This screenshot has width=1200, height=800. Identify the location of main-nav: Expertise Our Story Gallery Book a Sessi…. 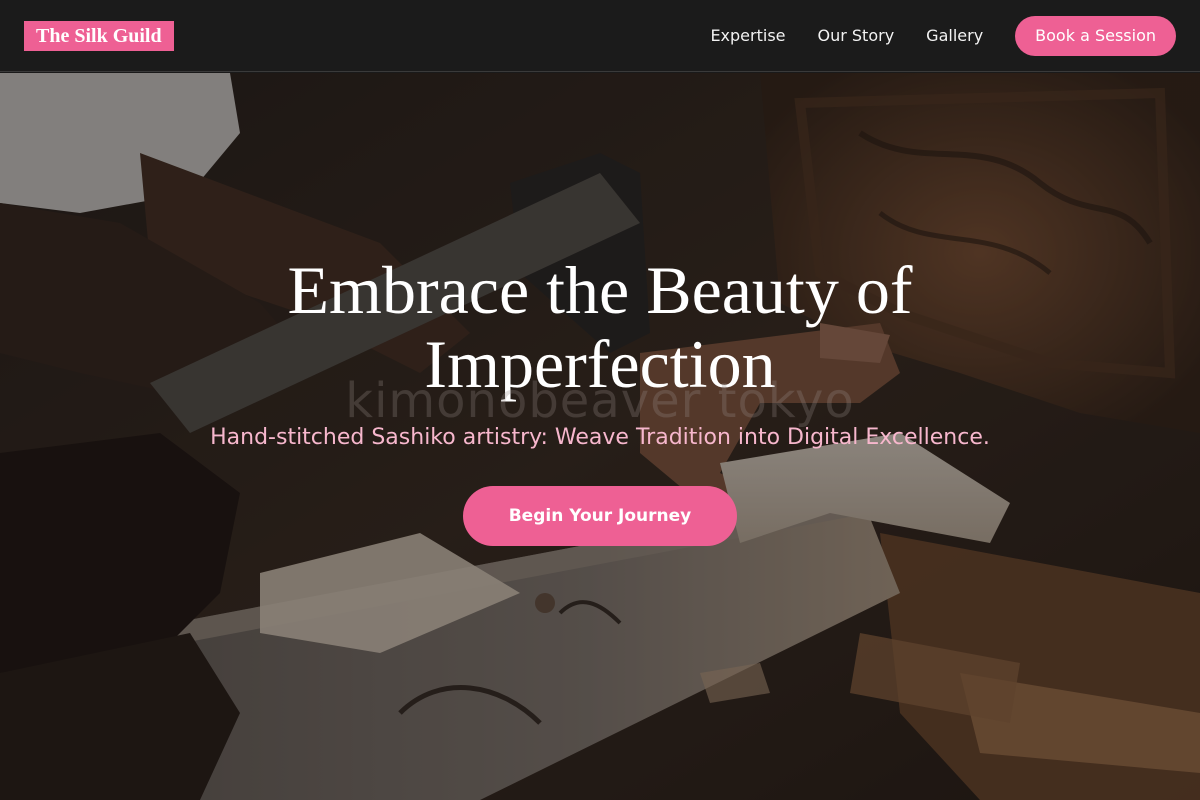
(943, 35).